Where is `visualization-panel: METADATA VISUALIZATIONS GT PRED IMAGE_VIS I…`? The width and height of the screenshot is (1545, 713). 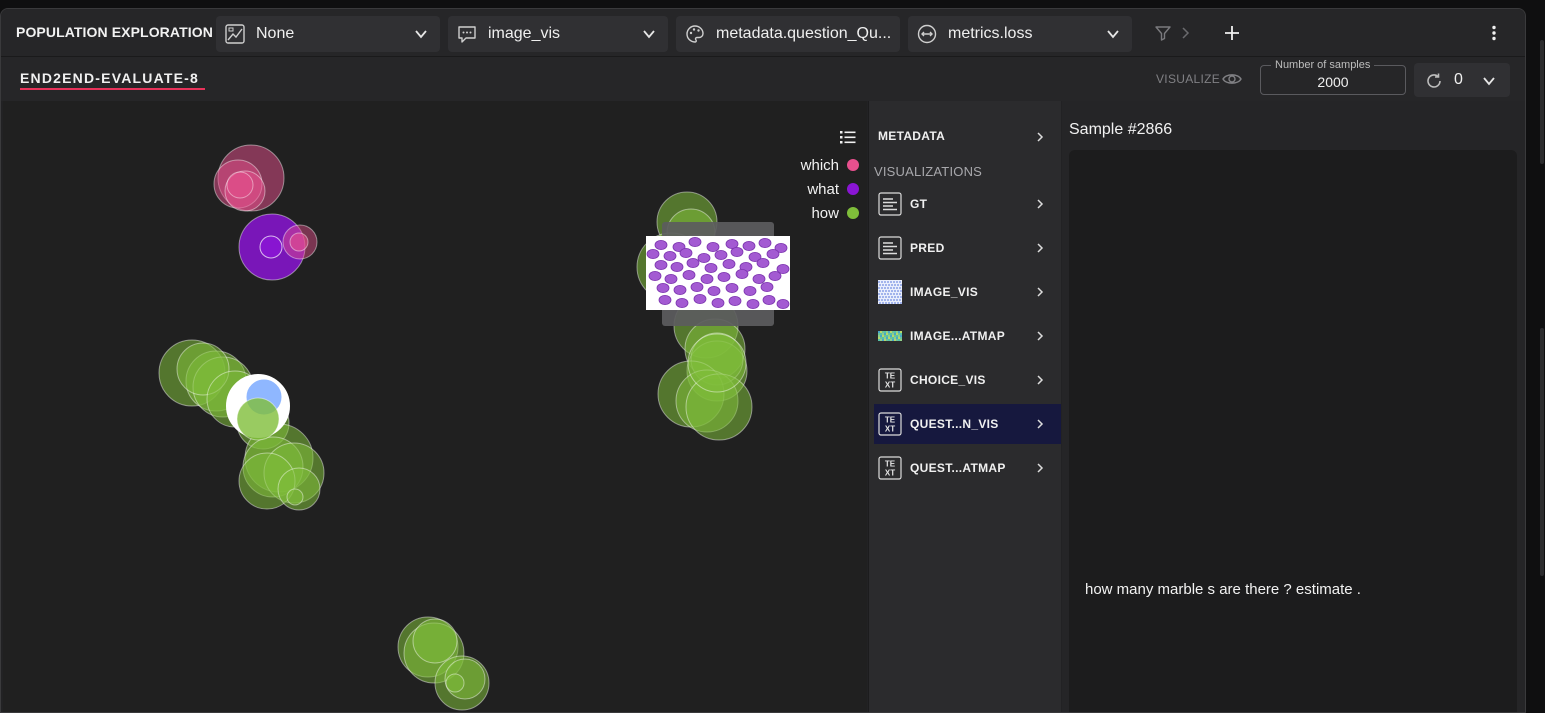 visualization-panel: METADATA VISUALIZATIONS GT PRED IMAGE_VIS I… is located at coordinates (964, 406).